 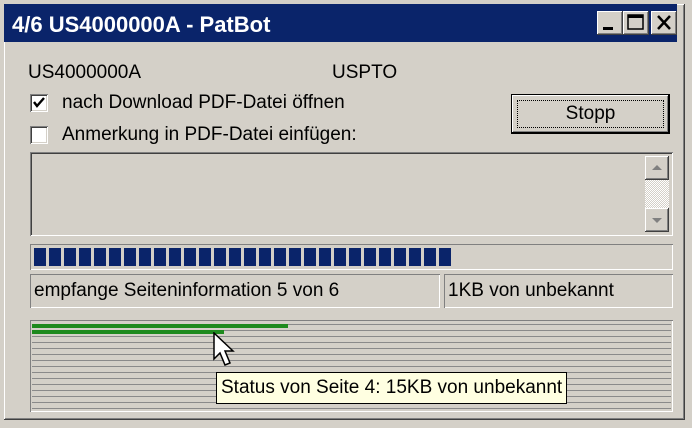 What do you see at coordinates (39, 135) in the screenshot?
I see `add-note-checkbox` at bounding box center [39, 135].